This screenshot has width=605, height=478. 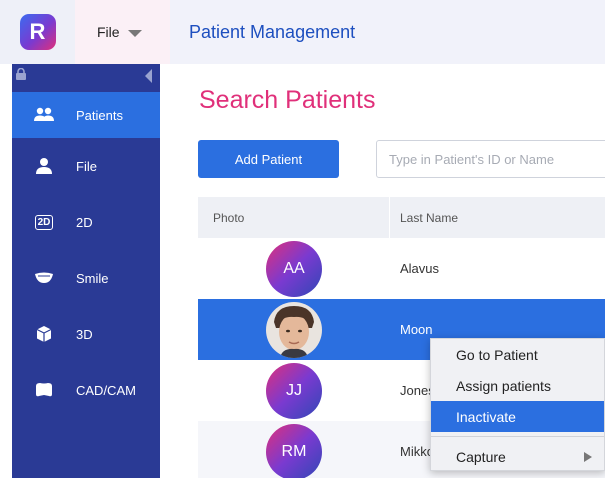 I want to click on person-icon, so click(x=44, y=166).